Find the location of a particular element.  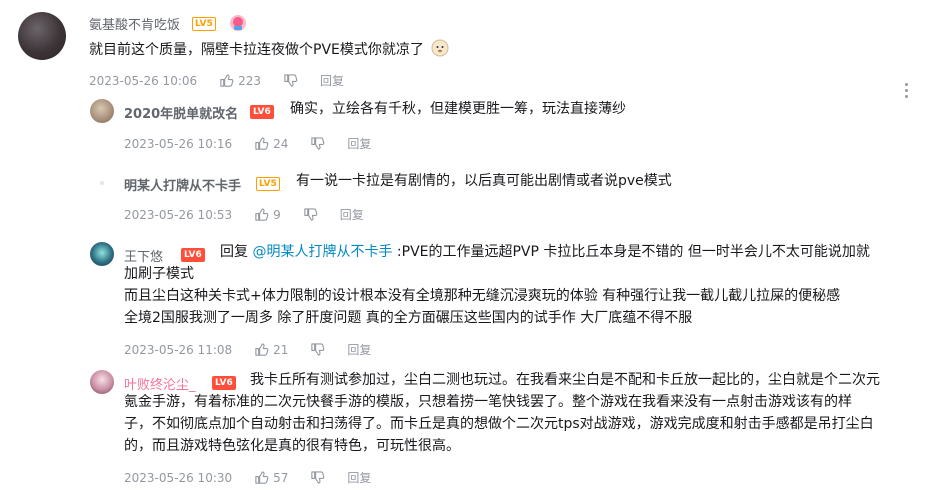

like-count: 57 is located at coordinates (281, 477).